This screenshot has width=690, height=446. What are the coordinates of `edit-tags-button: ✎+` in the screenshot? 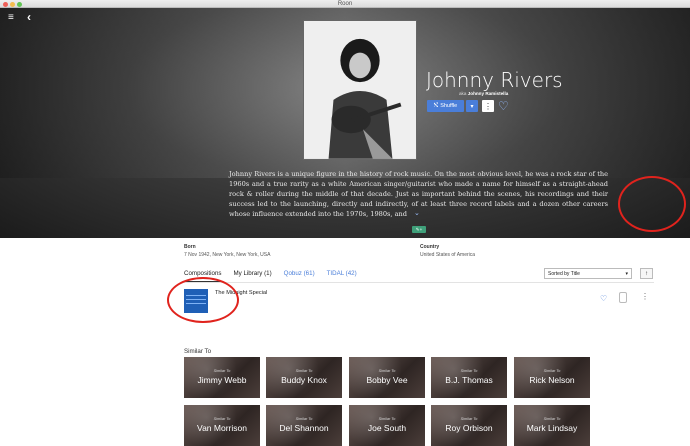 It's located at (419, 229).